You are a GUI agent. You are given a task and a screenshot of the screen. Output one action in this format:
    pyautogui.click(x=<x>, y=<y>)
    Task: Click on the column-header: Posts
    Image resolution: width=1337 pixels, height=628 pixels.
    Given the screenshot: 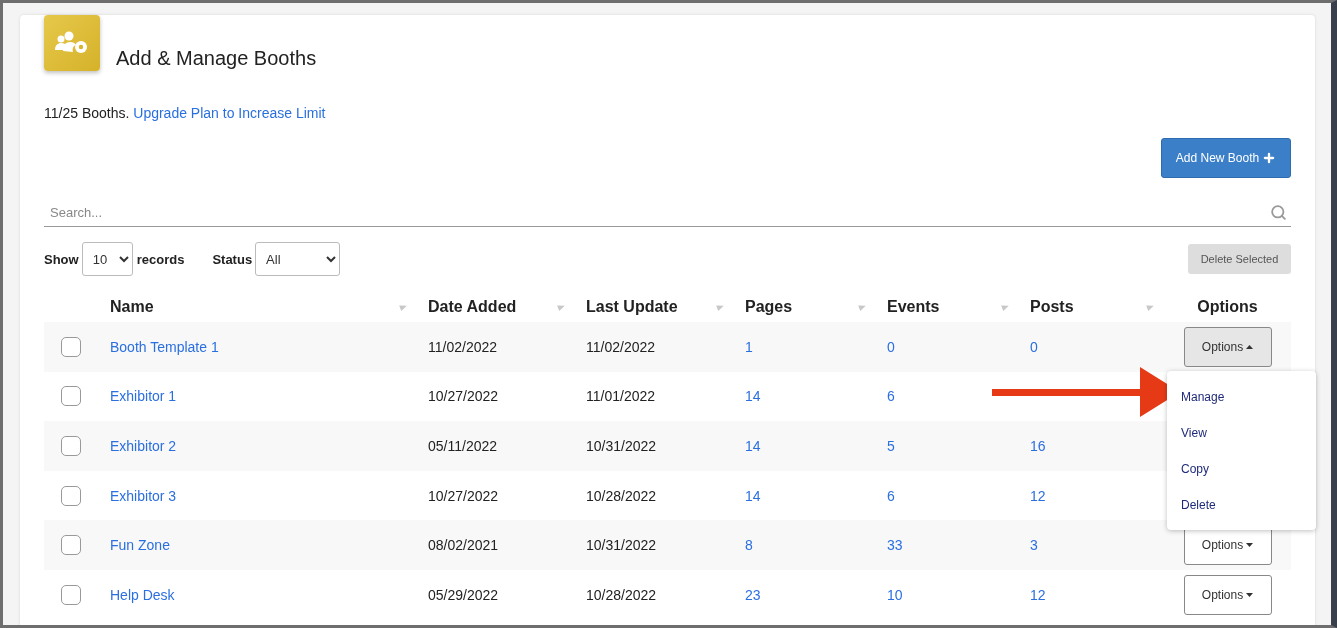 What is the action you would take?
    pyautogui.click(x=1052, y=306)
    